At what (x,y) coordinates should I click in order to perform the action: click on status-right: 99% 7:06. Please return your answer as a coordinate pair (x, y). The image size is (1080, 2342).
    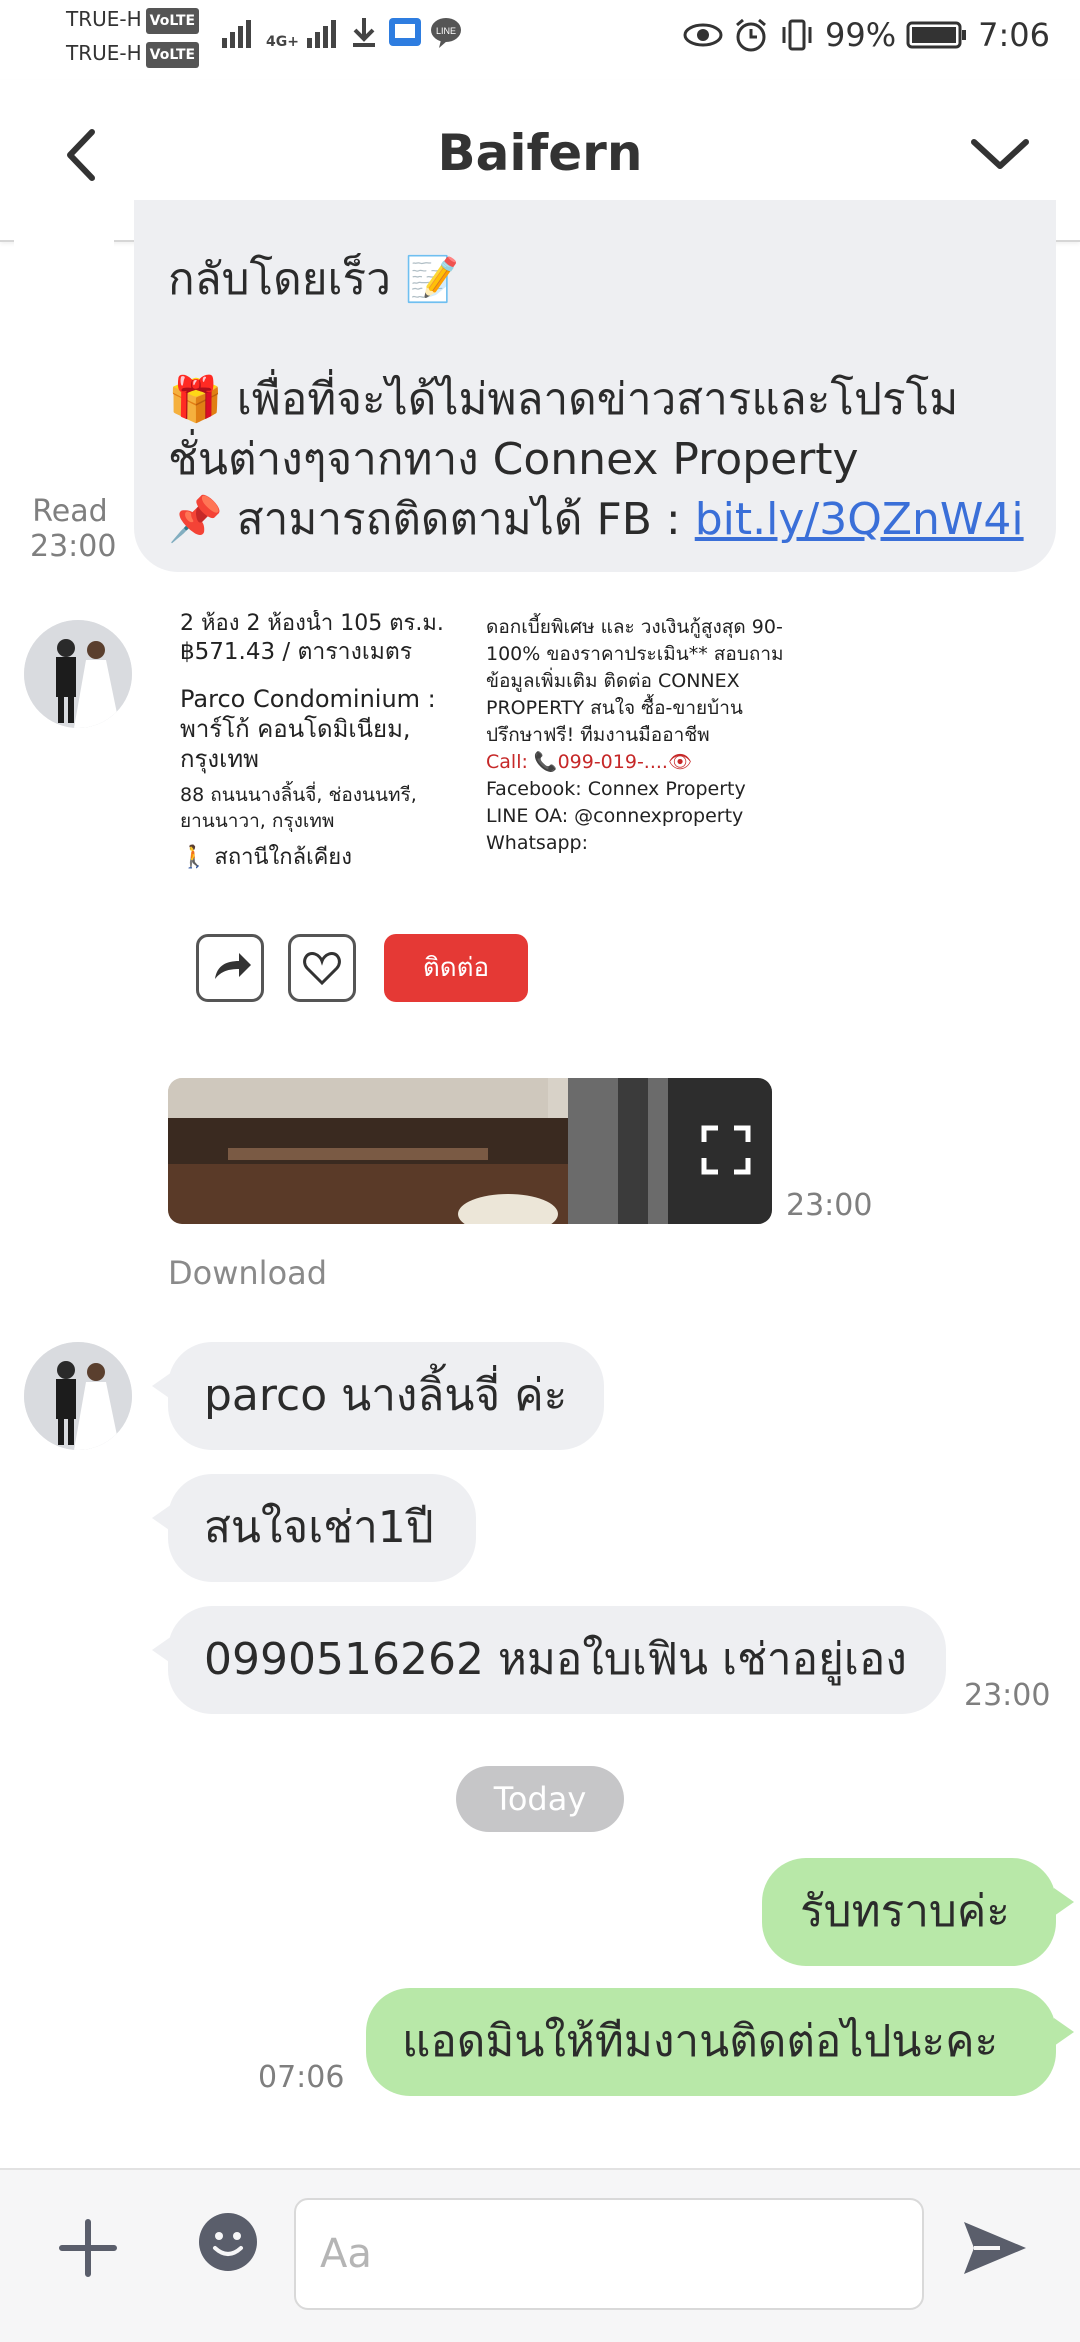
    Looking at the image, I should click on (866, 35).